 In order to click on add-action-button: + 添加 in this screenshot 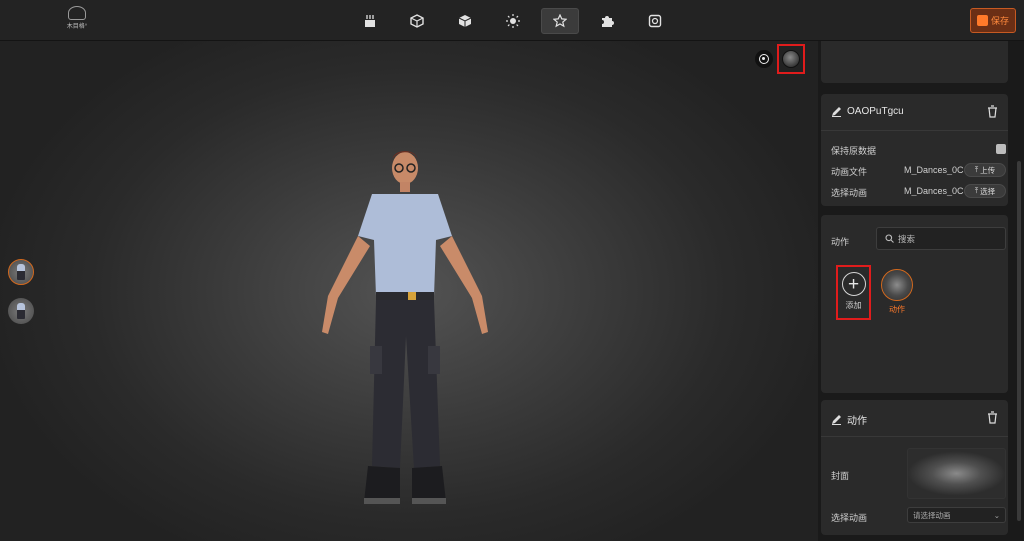, I will do `click(853, 292)`.